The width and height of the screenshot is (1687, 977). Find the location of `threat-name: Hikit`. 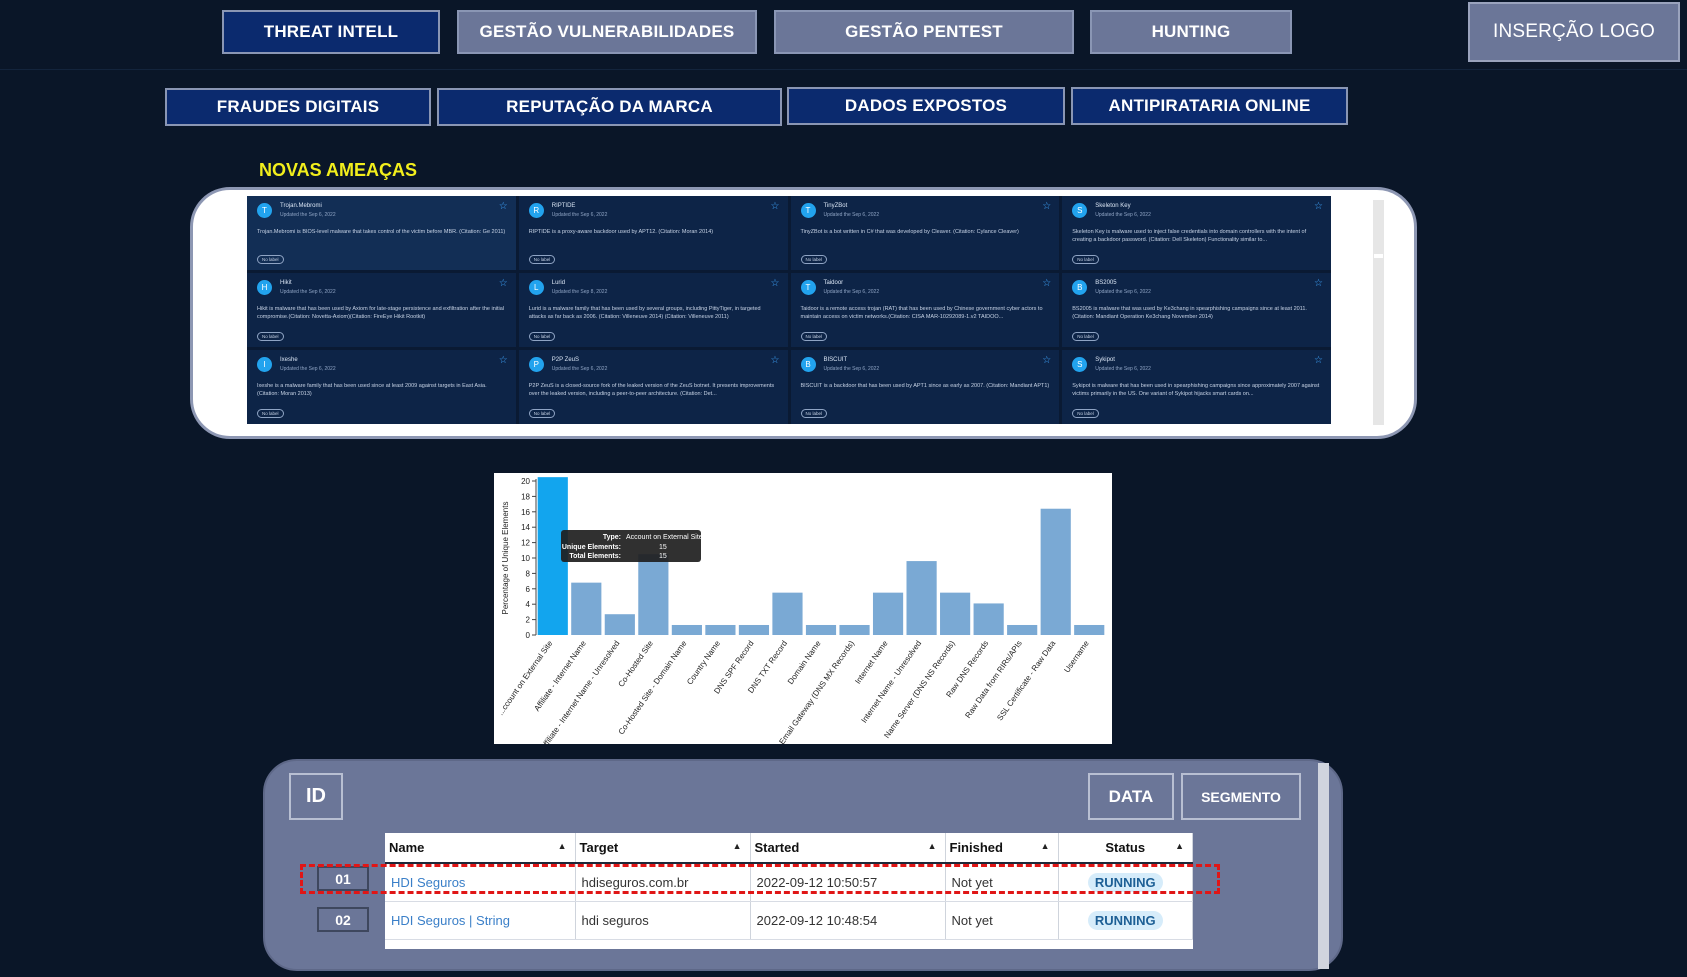

threat-name: Hikit is located at coordinates (286, 283).